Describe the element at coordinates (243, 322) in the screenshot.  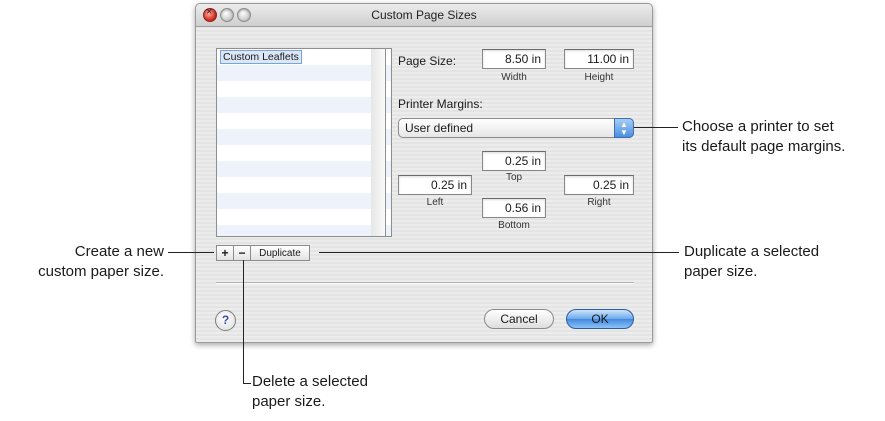
I see `callout-line-delete` at that location.